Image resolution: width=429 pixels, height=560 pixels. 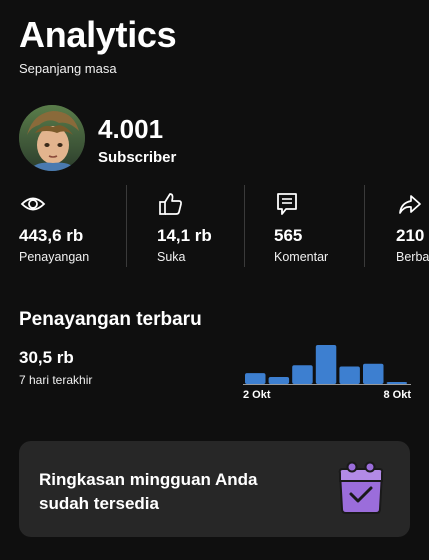 What do you see at coordinates (171, 257) in the screenshot?
I see `stat-likes-label: Suka` at bounding box center [171, 257].